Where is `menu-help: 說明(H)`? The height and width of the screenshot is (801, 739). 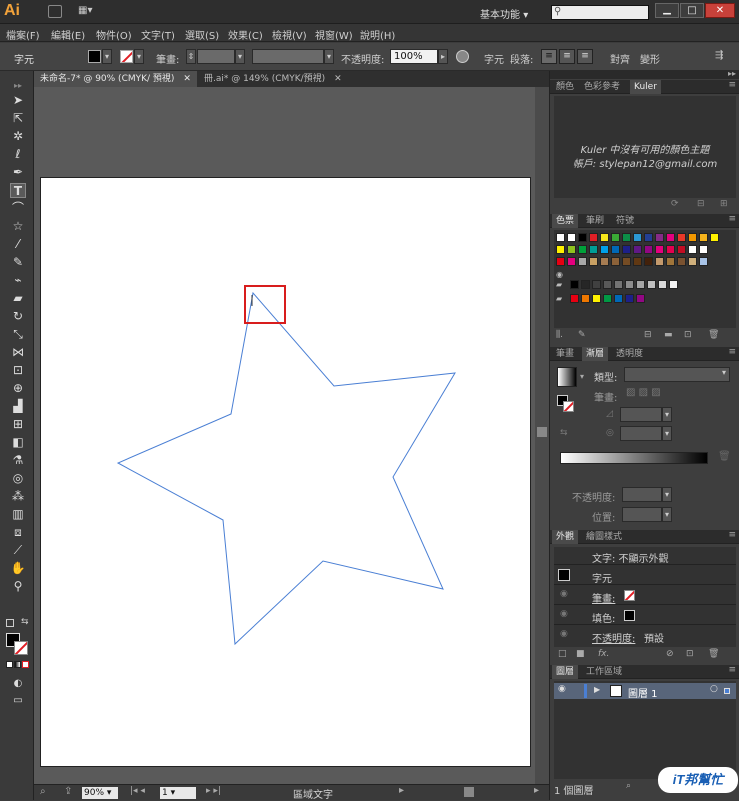
menu-help: 說明(H) is located at coordinates (377, 34).